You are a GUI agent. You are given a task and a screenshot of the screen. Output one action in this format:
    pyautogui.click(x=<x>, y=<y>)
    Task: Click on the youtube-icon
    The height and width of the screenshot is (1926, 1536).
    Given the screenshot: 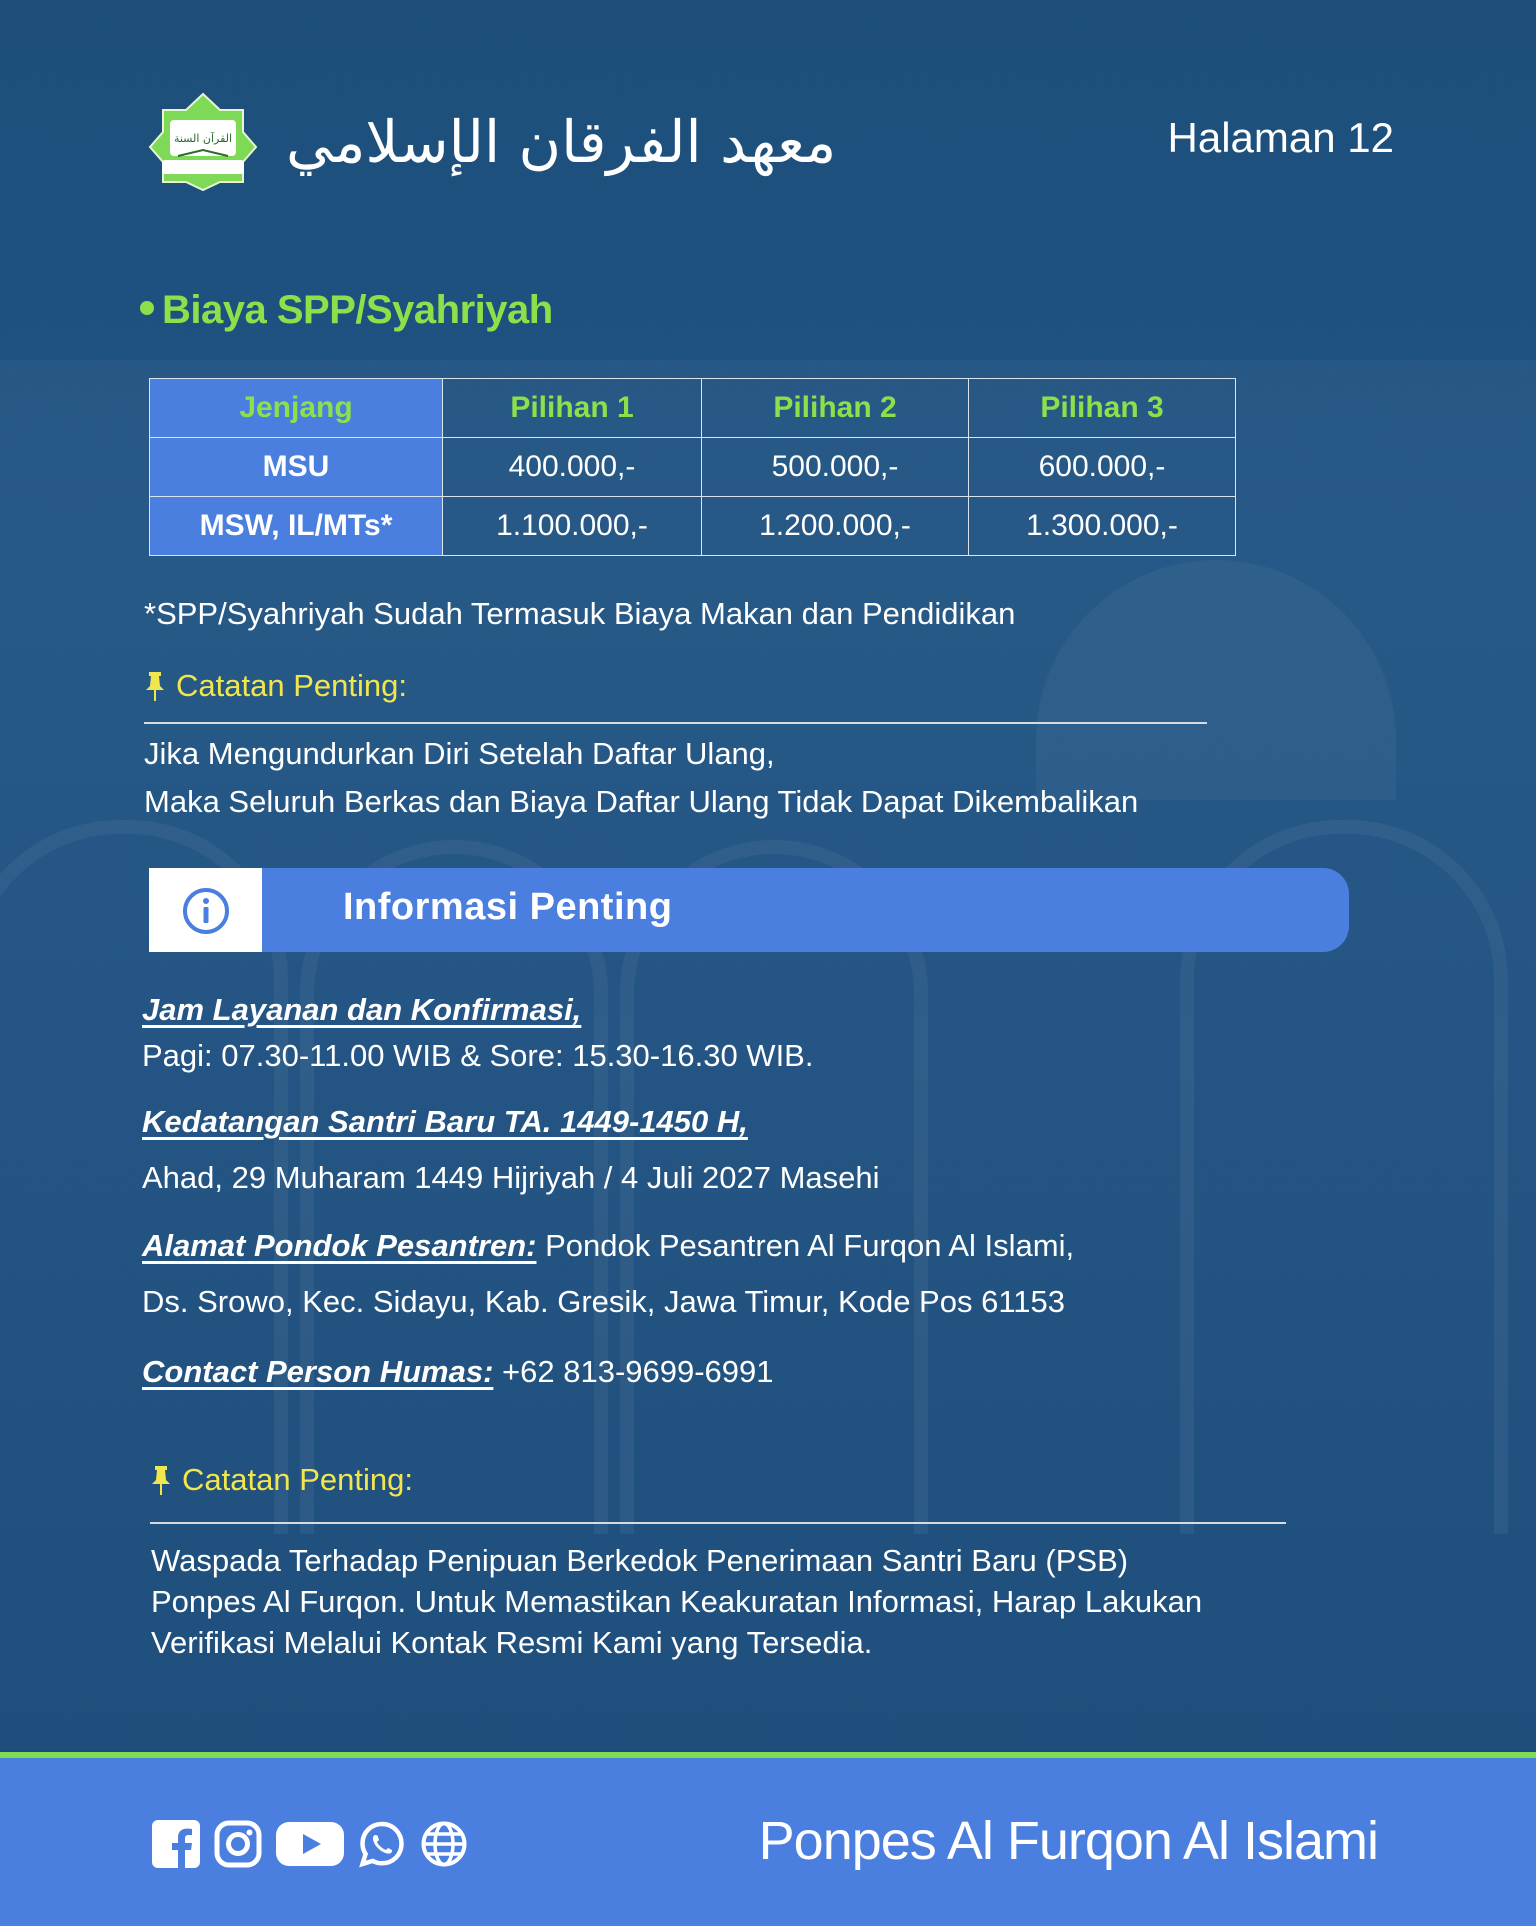 What is the action you would take?
    pyautogui.click(x=310, y=1844)
    